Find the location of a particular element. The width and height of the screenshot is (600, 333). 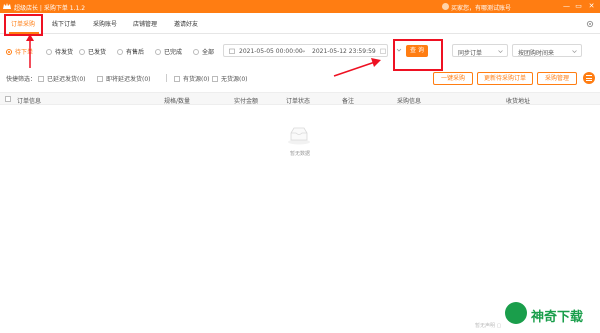

calendar-icon is located at coordinates (232, 51).